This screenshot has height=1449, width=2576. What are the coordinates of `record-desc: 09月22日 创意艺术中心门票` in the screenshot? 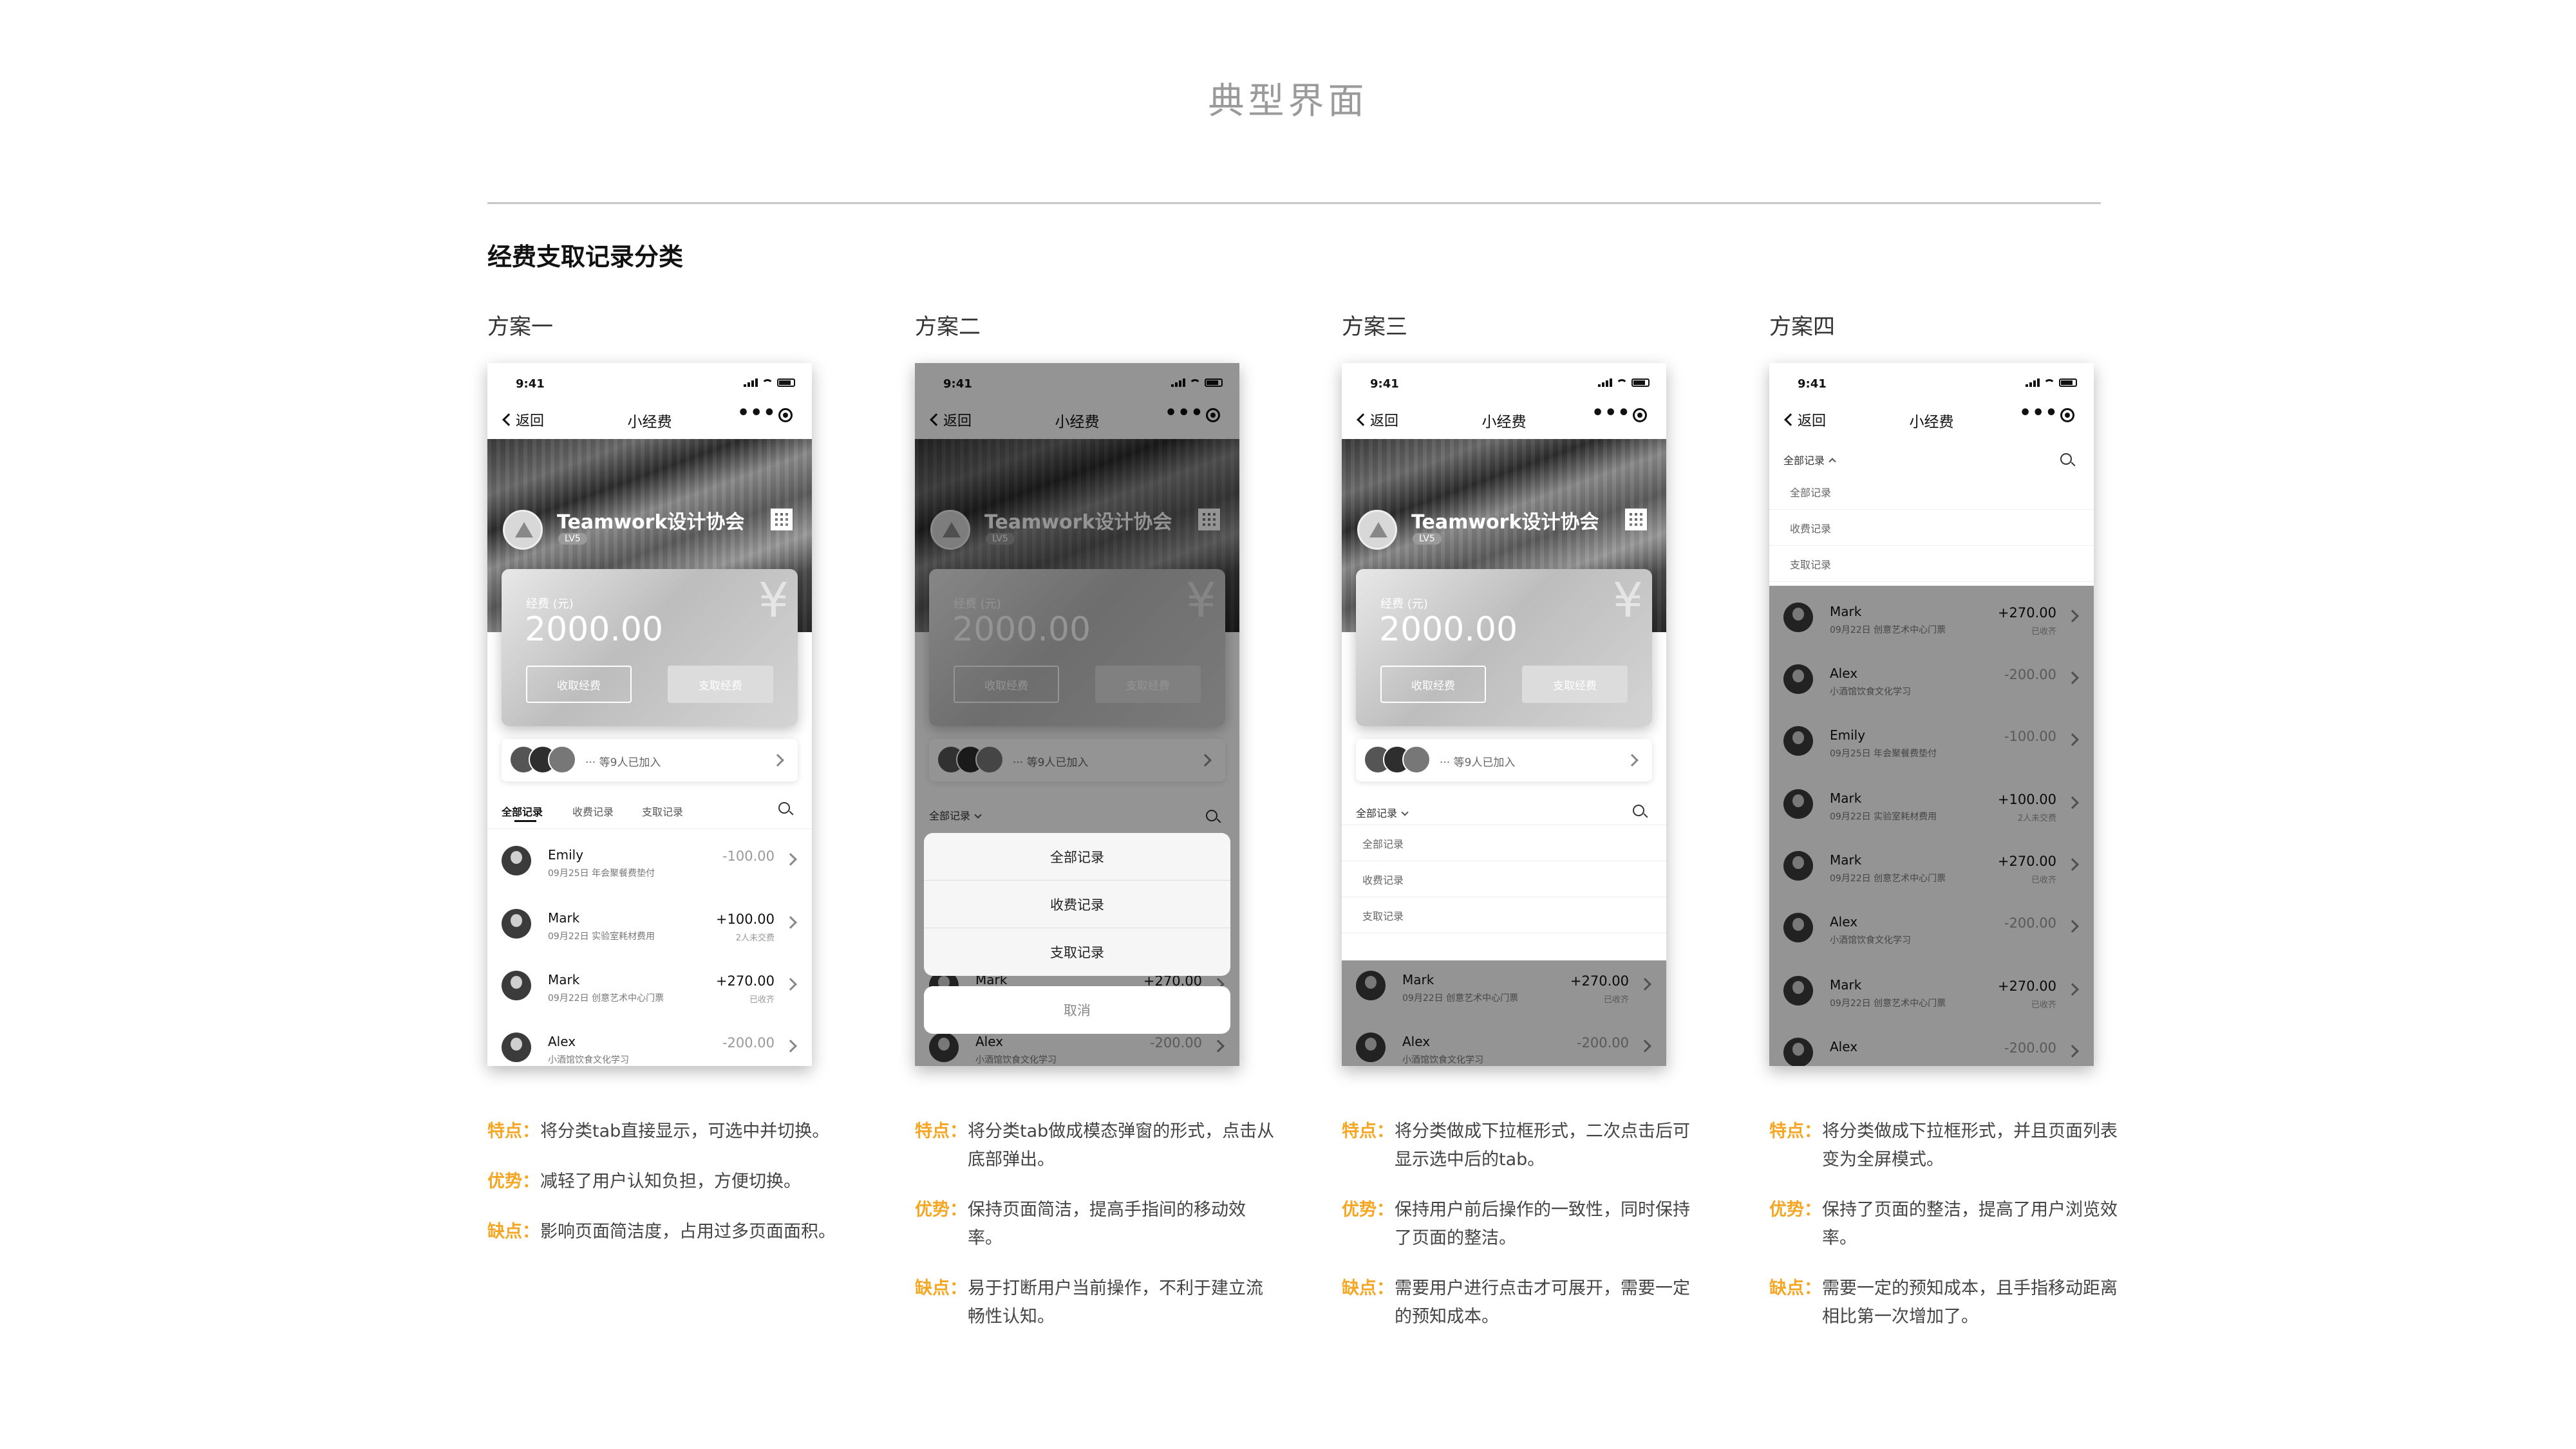 It's located at (606, 998).